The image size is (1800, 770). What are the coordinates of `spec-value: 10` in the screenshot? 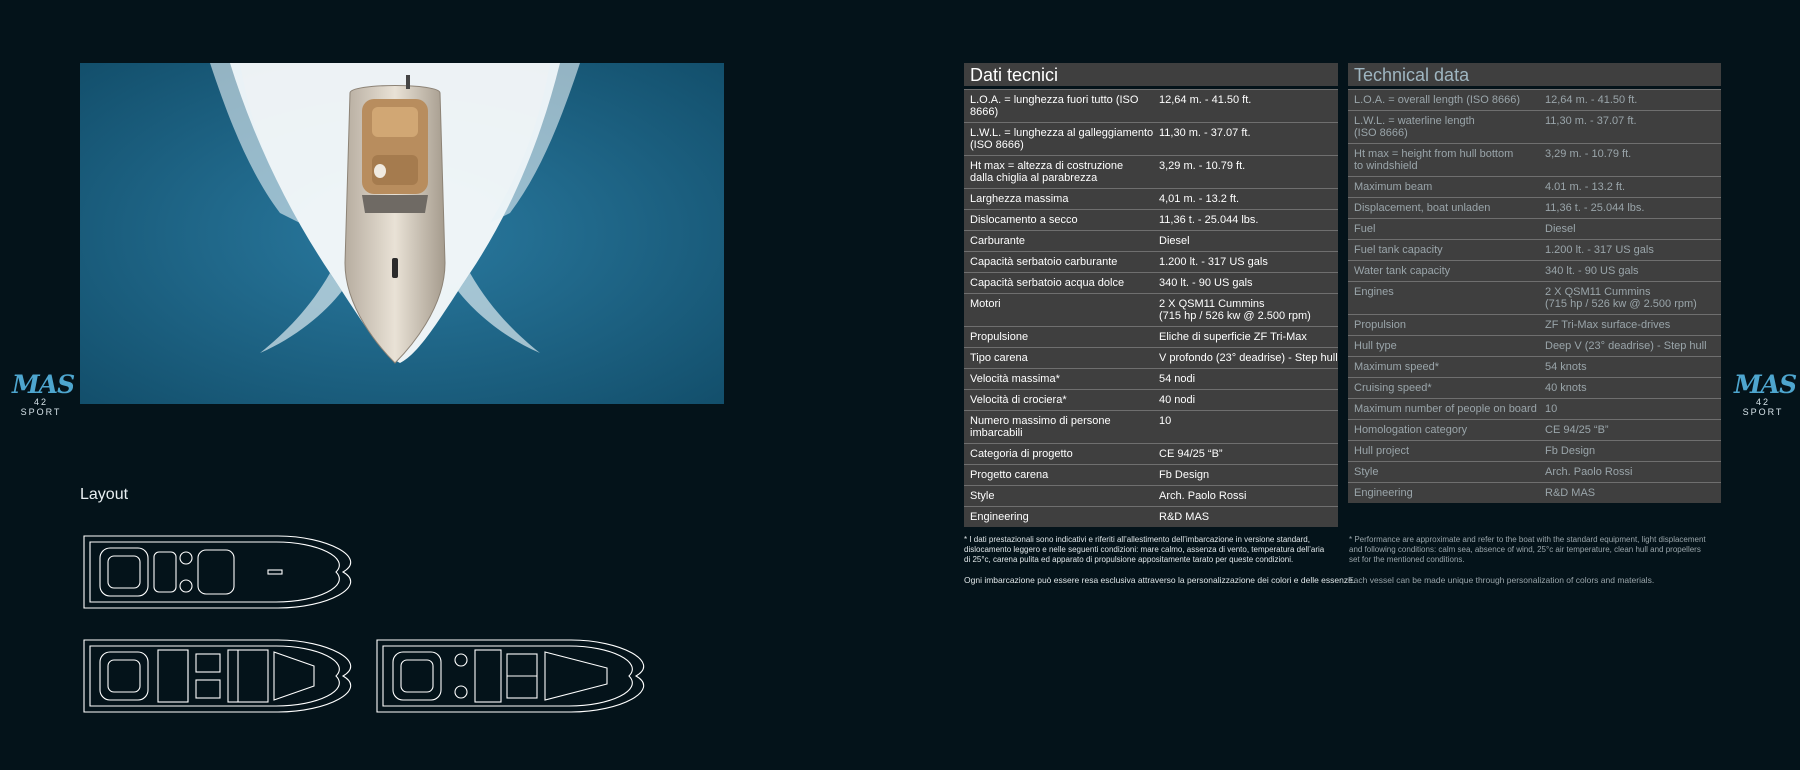 It's located at (1165, 421).